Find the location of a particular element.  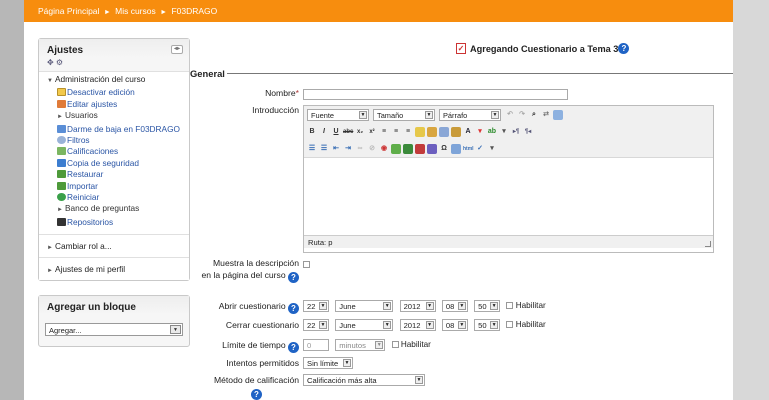

sidebar-item-grades: Calificaciones is located at coordinates (115, 151).